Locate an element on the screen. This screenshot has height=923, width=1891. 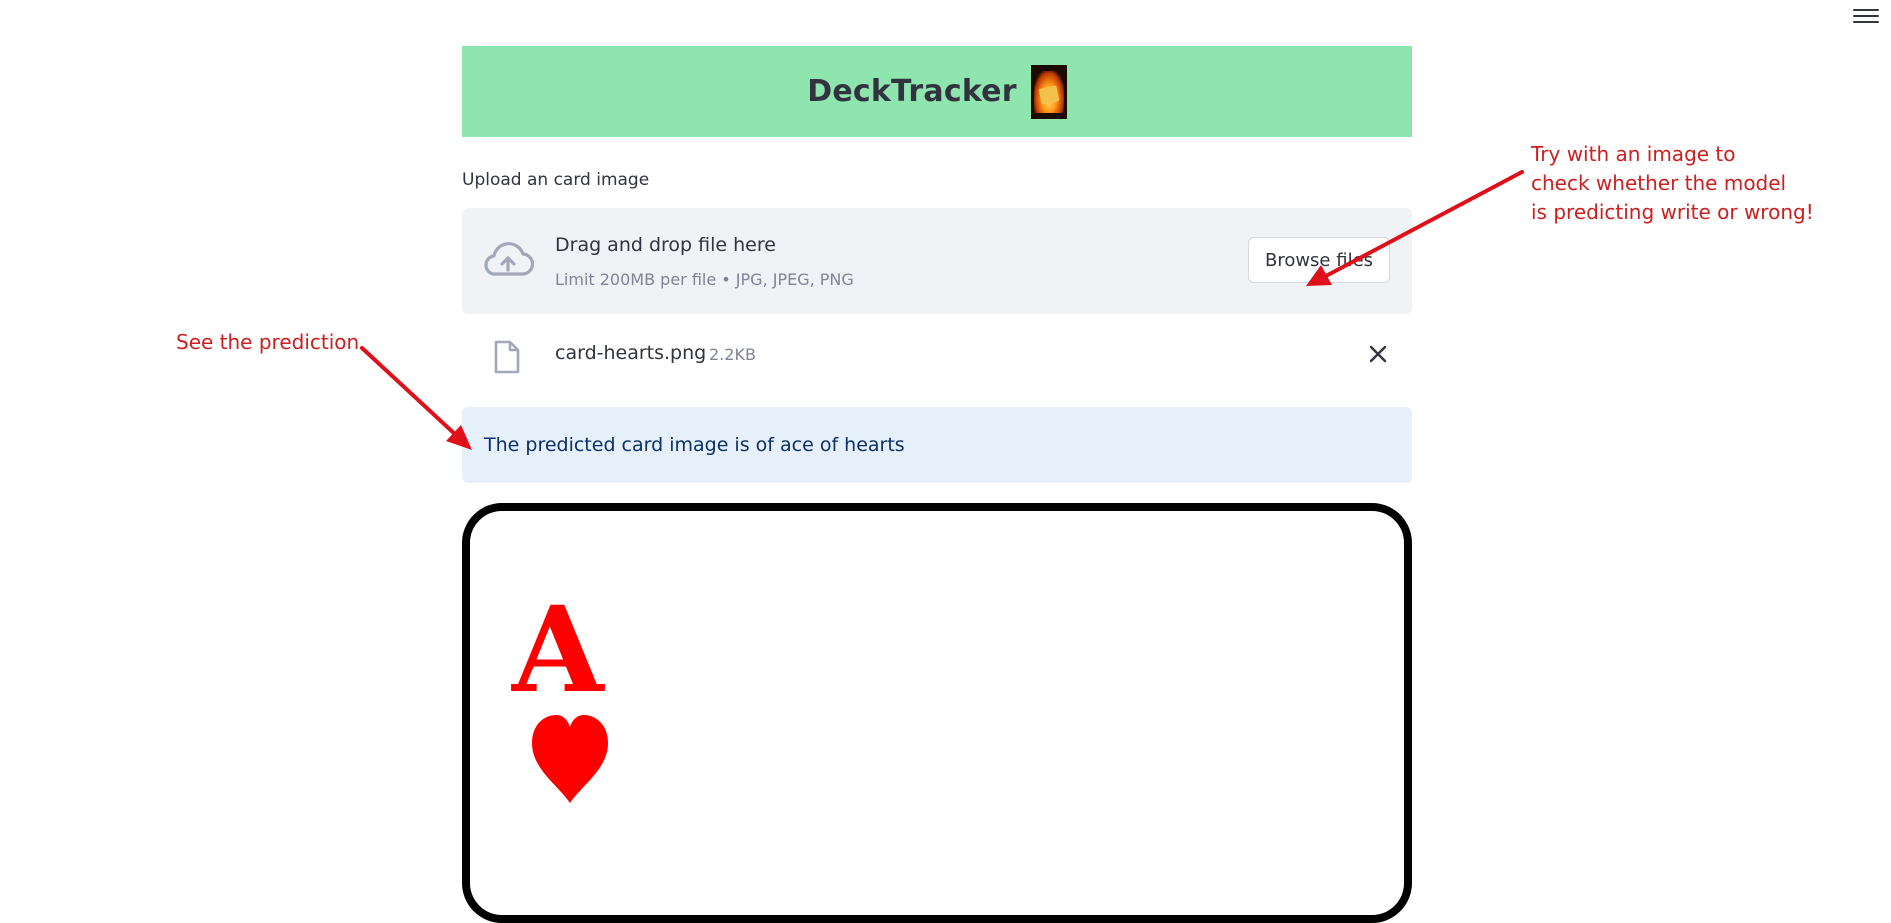
page-title: DeckTracker is located at coordinates (912, 91).